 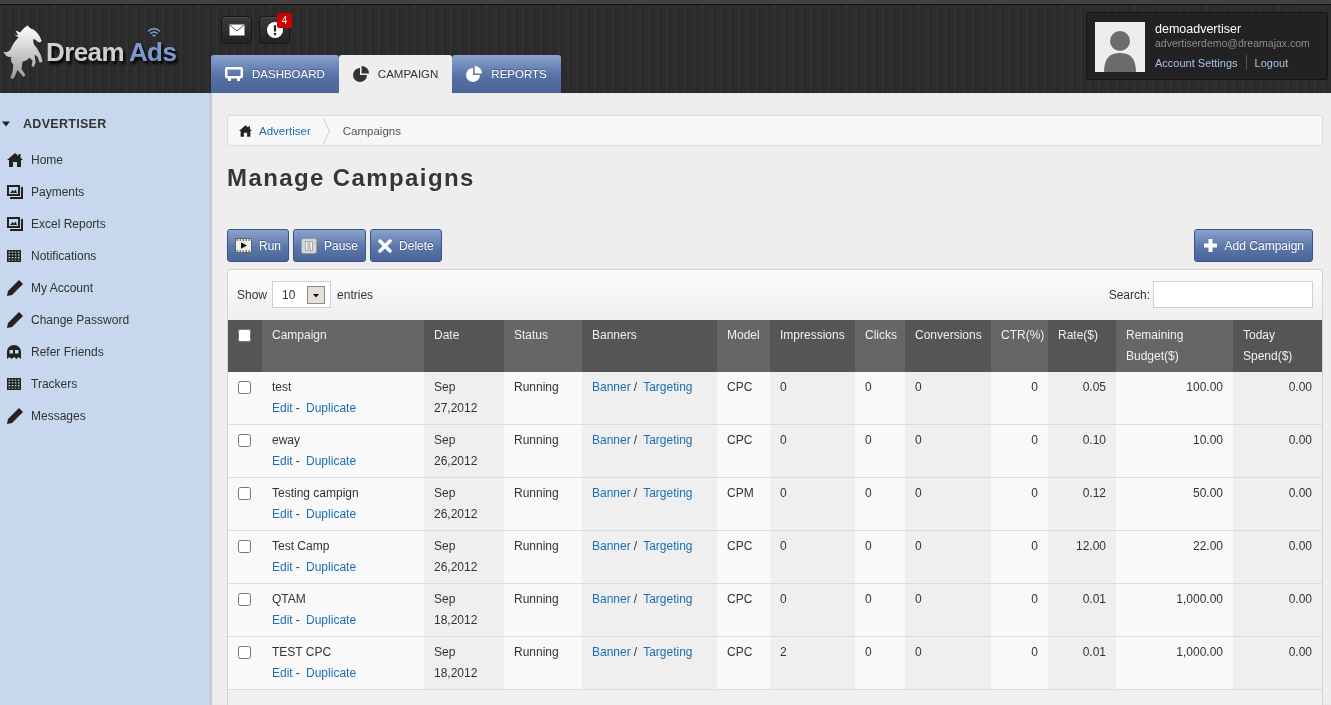 I want to click on plus-icon, so click(x=1210, y=245).